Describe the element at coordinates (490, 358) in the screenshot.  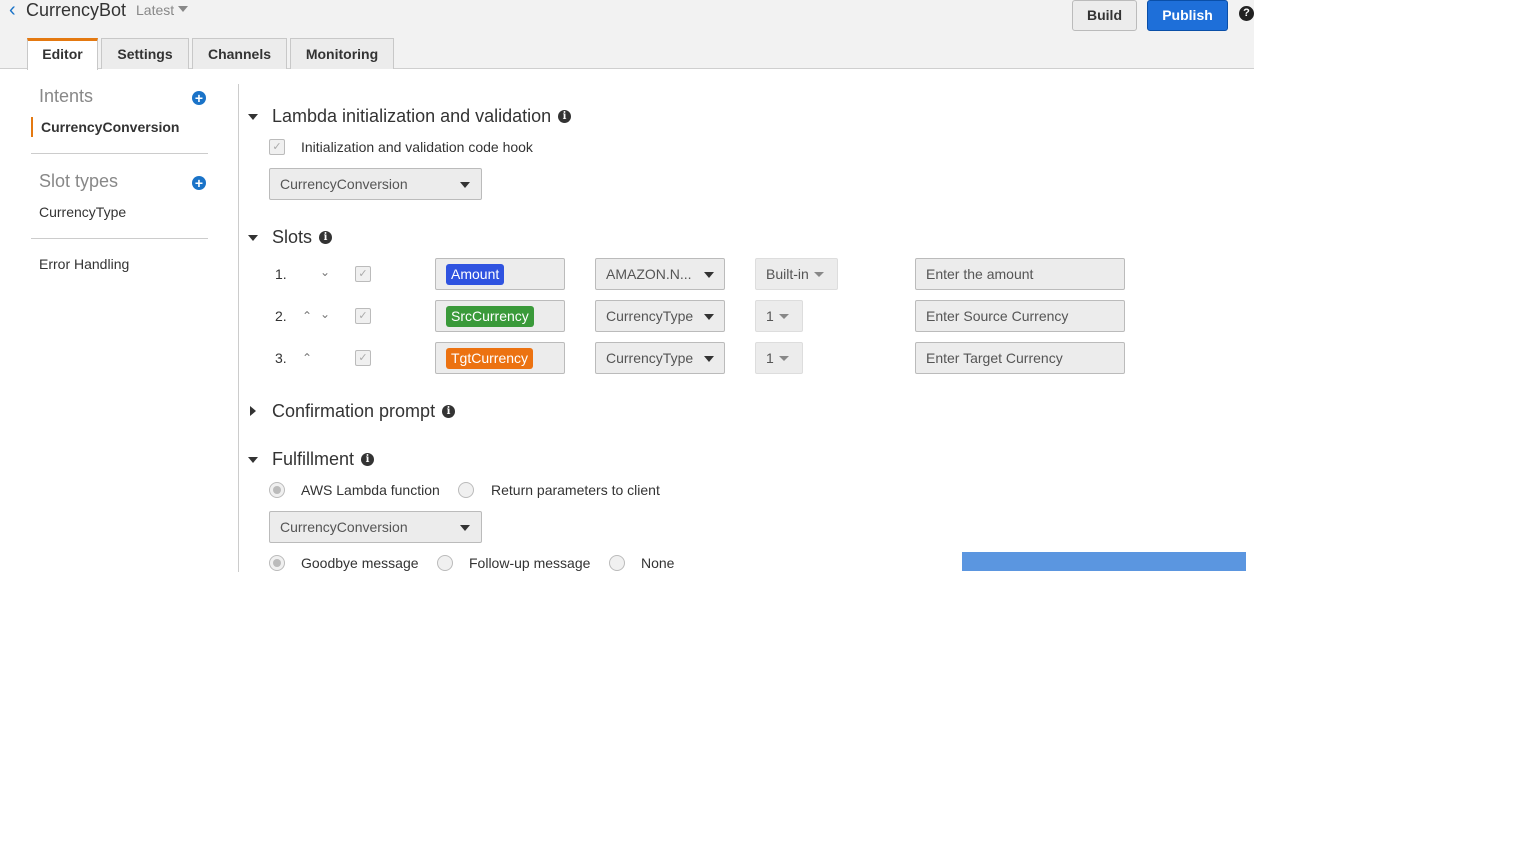
I see `slot-name-tag: TgtCurrency` at that location.